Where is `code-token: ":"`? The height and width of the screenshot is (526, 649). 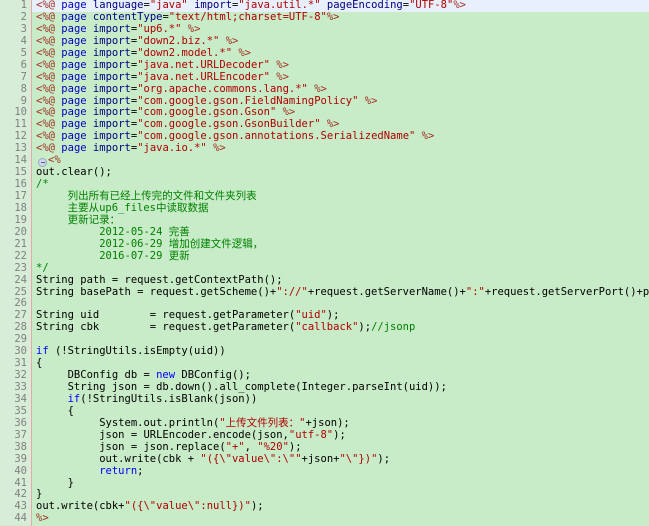 code-token: ":" is located at coordinates (475, 291).